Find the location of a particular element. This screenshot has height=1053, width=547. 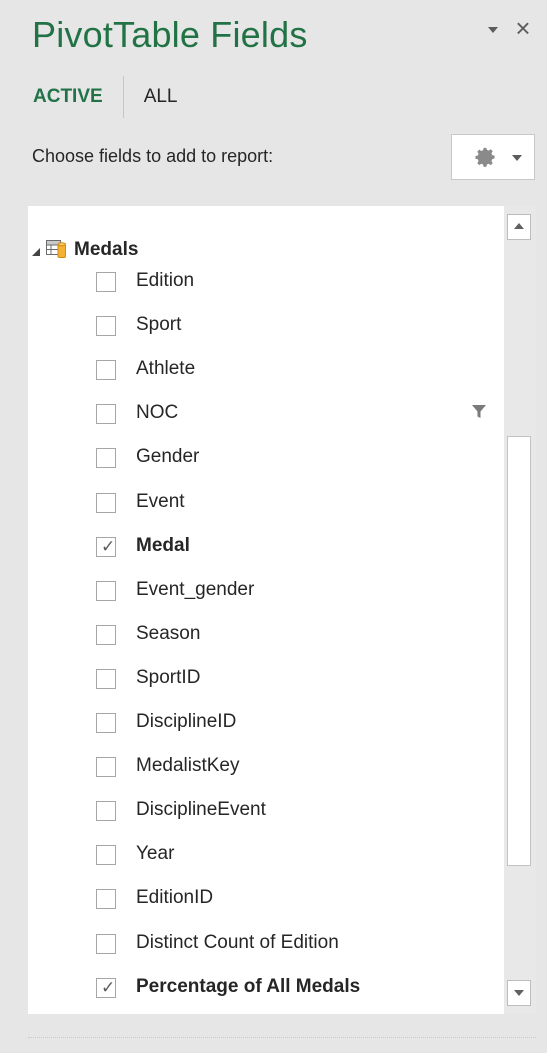

close-icon: × is located at coordinates (523, 28).